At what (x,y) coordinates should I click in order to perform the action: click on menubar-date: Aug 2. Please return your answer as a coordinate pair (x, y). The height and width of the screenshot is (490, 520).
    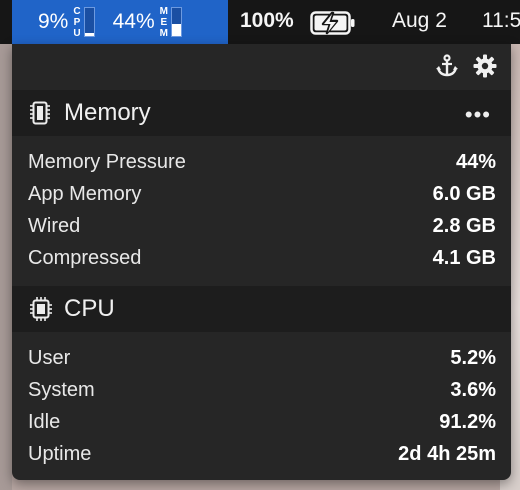
    Looking at the image, I should click on (419, 21).